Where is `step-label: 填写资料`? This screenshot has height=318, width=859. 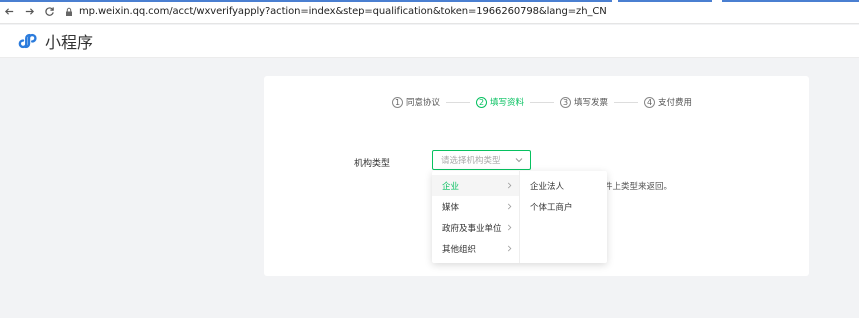
step-label: 填写资料 is located at coordinates (507, 103).